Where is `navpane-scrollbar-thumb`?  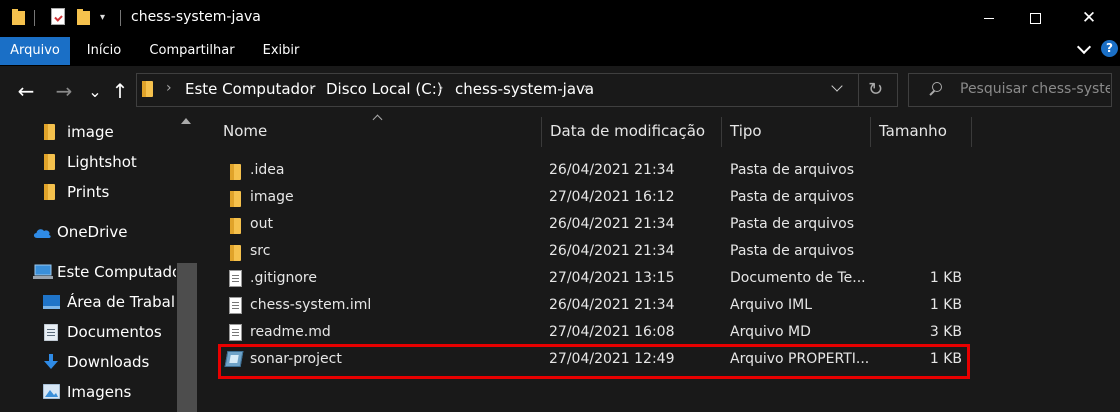
navpane-scrollbar-thumb is located at coordinates (187, 337).